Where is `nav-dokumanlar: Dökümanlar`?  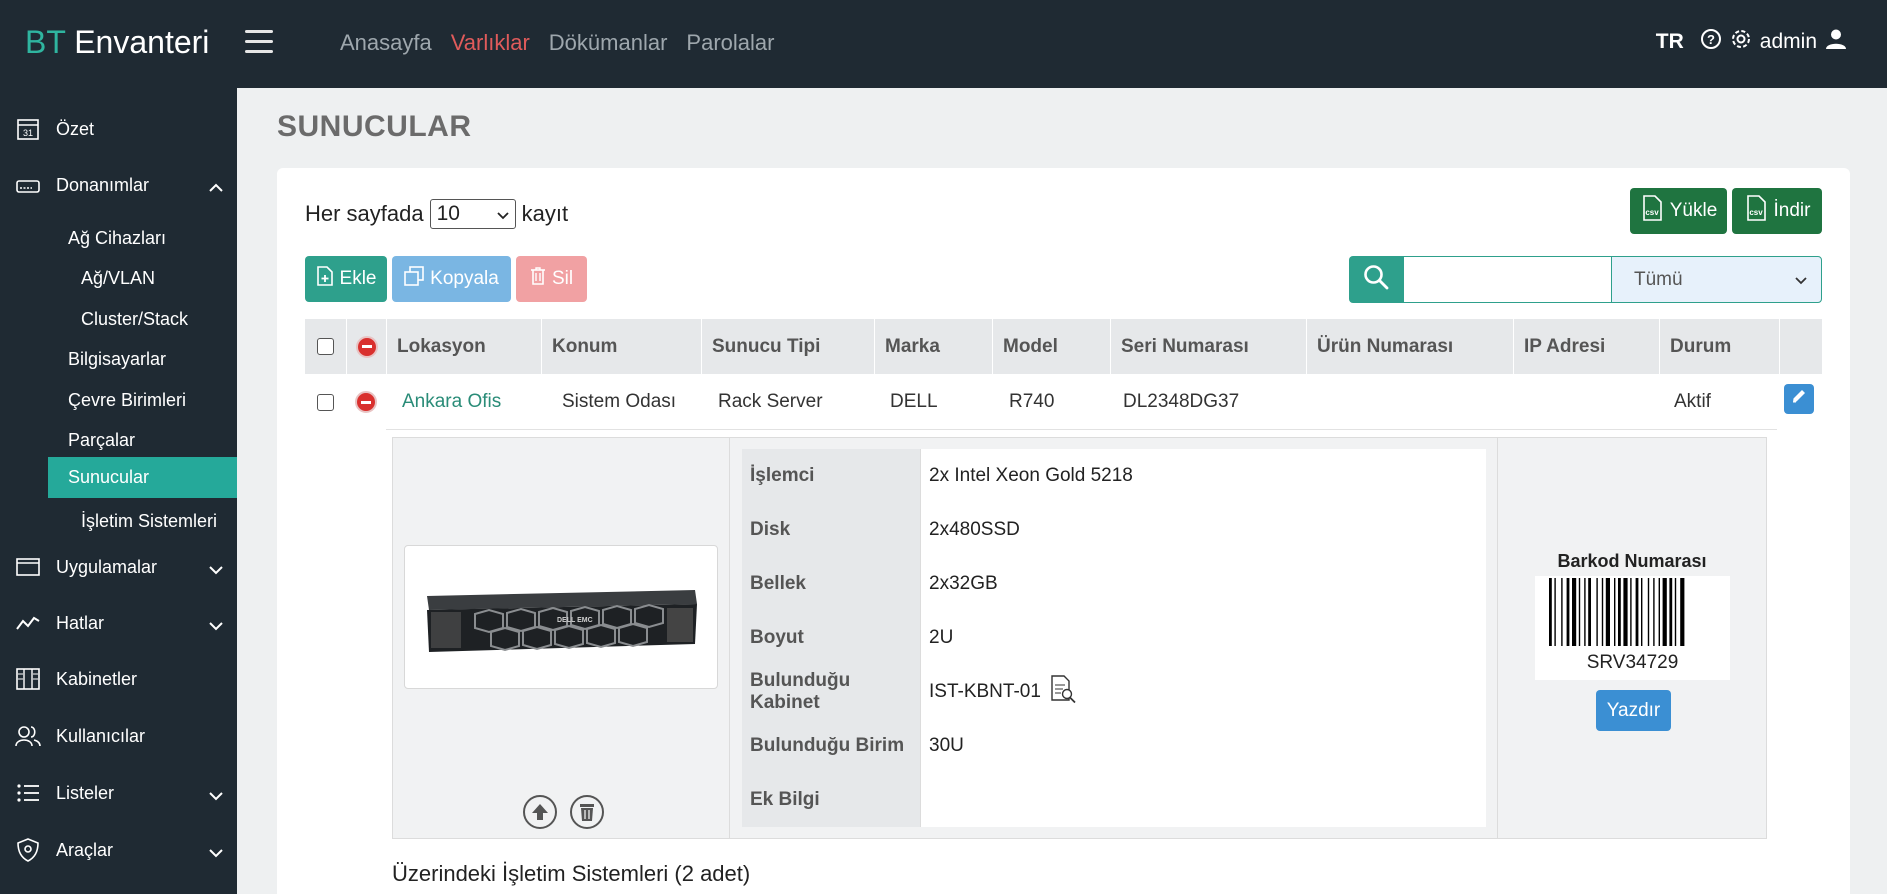 nav-dokumanlar: Dökümanlar is located at coordinates (608, 43).